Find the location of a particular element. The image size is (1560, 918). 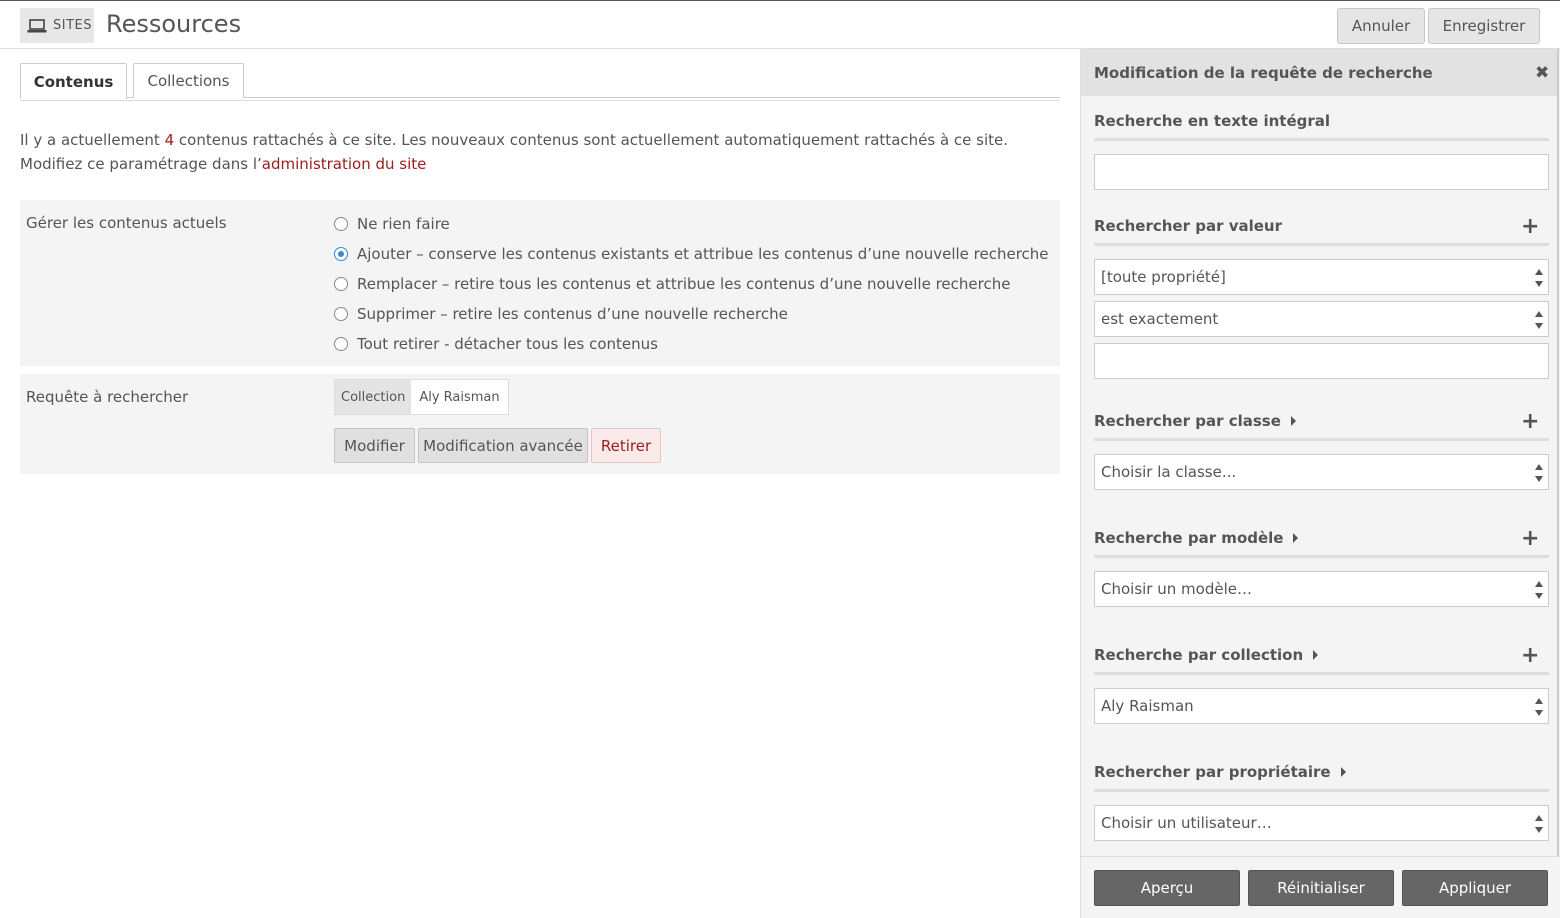

query-filter-tag: Collection Aly Raisman is located at coordinates (421, 397).